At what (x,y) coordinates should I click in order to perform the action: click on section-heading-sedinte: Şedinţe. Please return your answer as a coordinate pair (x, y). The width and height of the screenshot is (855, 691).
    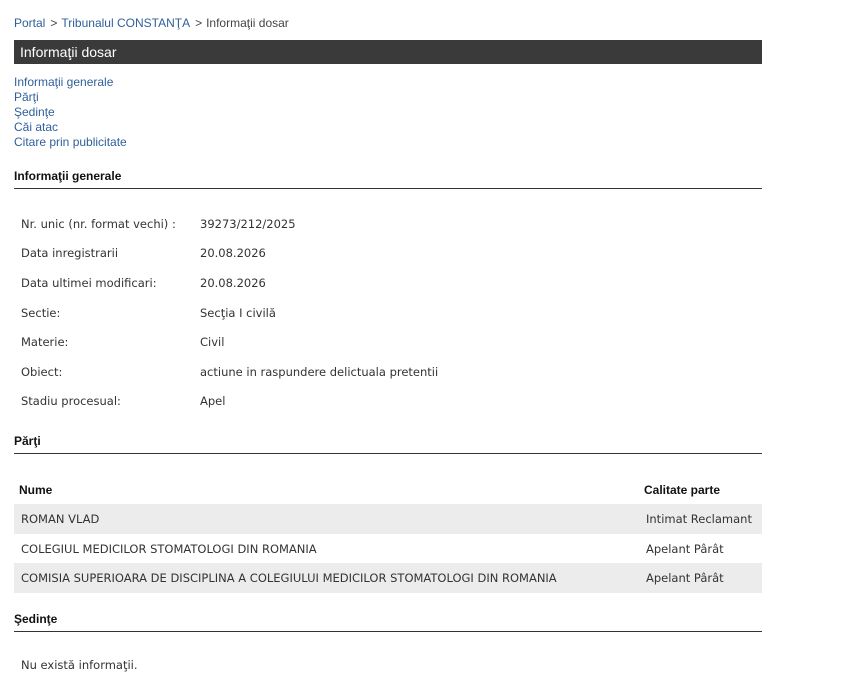
    Looking at the image, I should click on (388, 622).